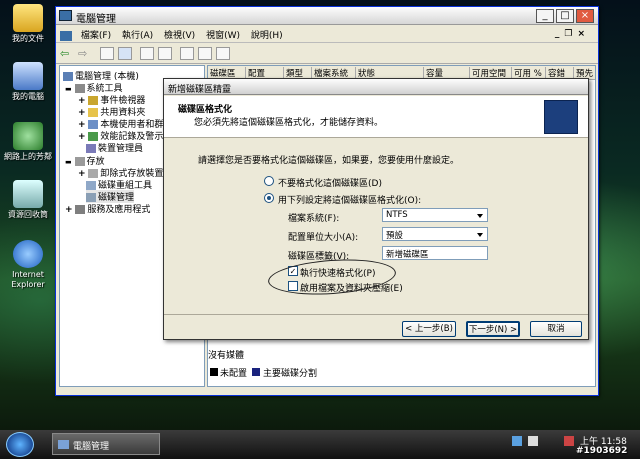 This screenshot has height=459, width=640. Describe the element at coordinates (20, 444) in the screenshot. I see `start-button` at that location.